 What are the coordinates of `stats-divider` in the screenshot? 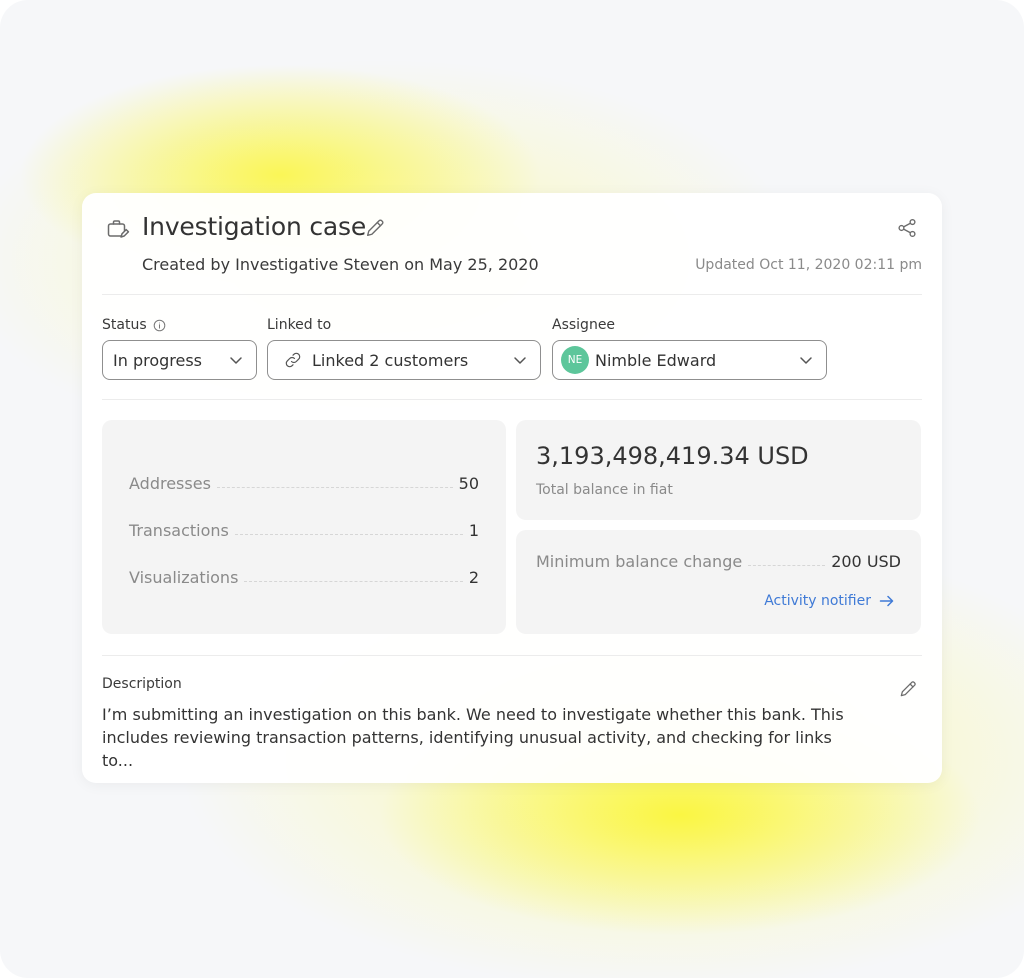 It's located at (512, 655).